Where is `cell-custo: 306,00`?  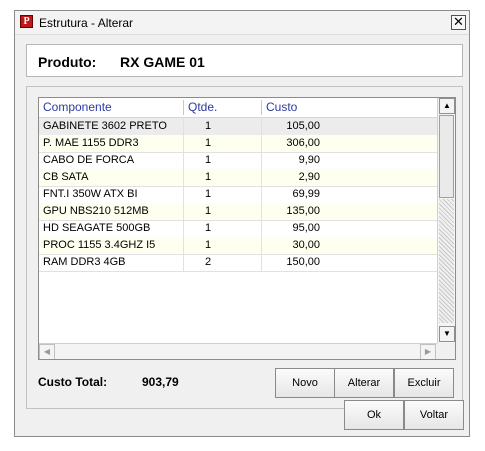 cell-custo: 306,00 is located at coordinates (303, 143).